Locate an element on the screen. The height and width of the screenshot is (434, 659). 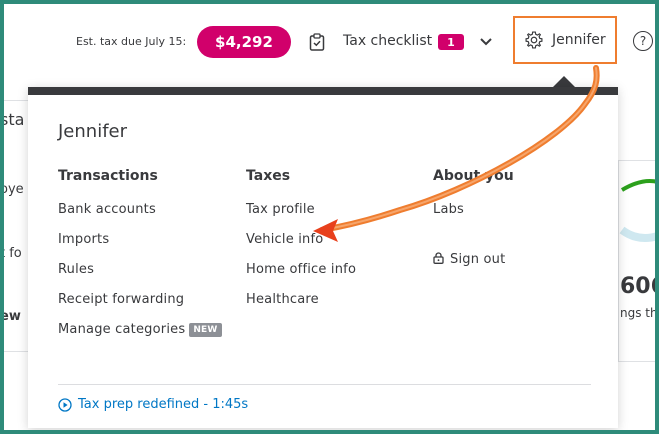
dropdown-pointer is located at coordinates (564, 81).